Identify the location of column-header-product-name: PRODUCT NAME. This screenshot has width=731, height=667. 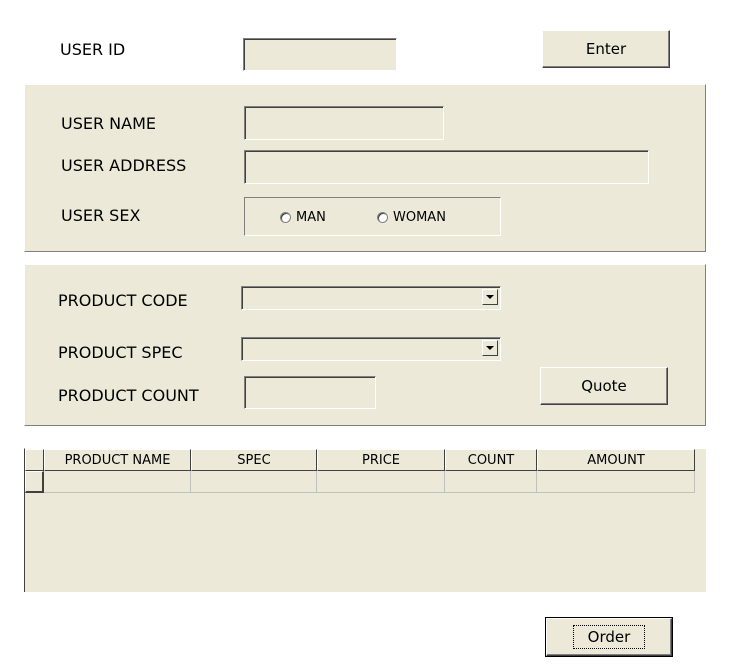
(117, 460).